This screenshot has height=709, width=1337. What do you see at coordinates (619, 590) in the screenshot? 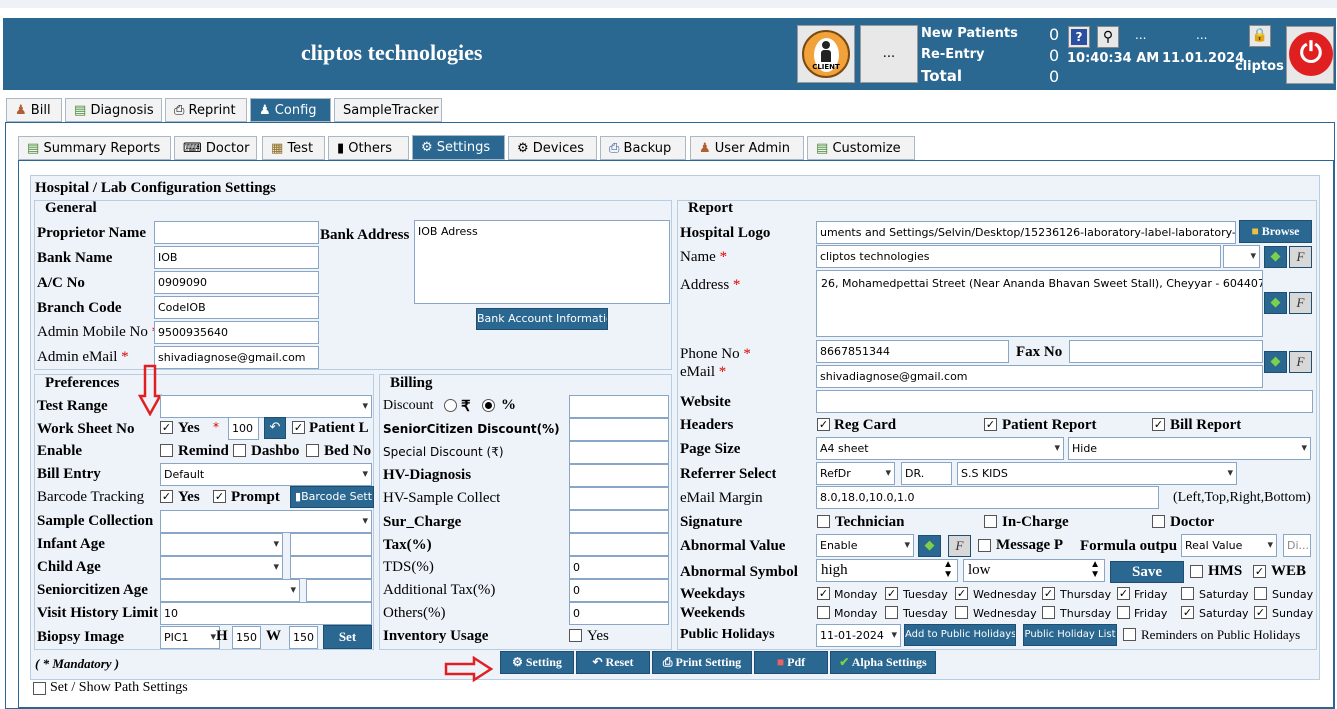
I see `additional-tax-input: 0` at bounding box center [619, 590].